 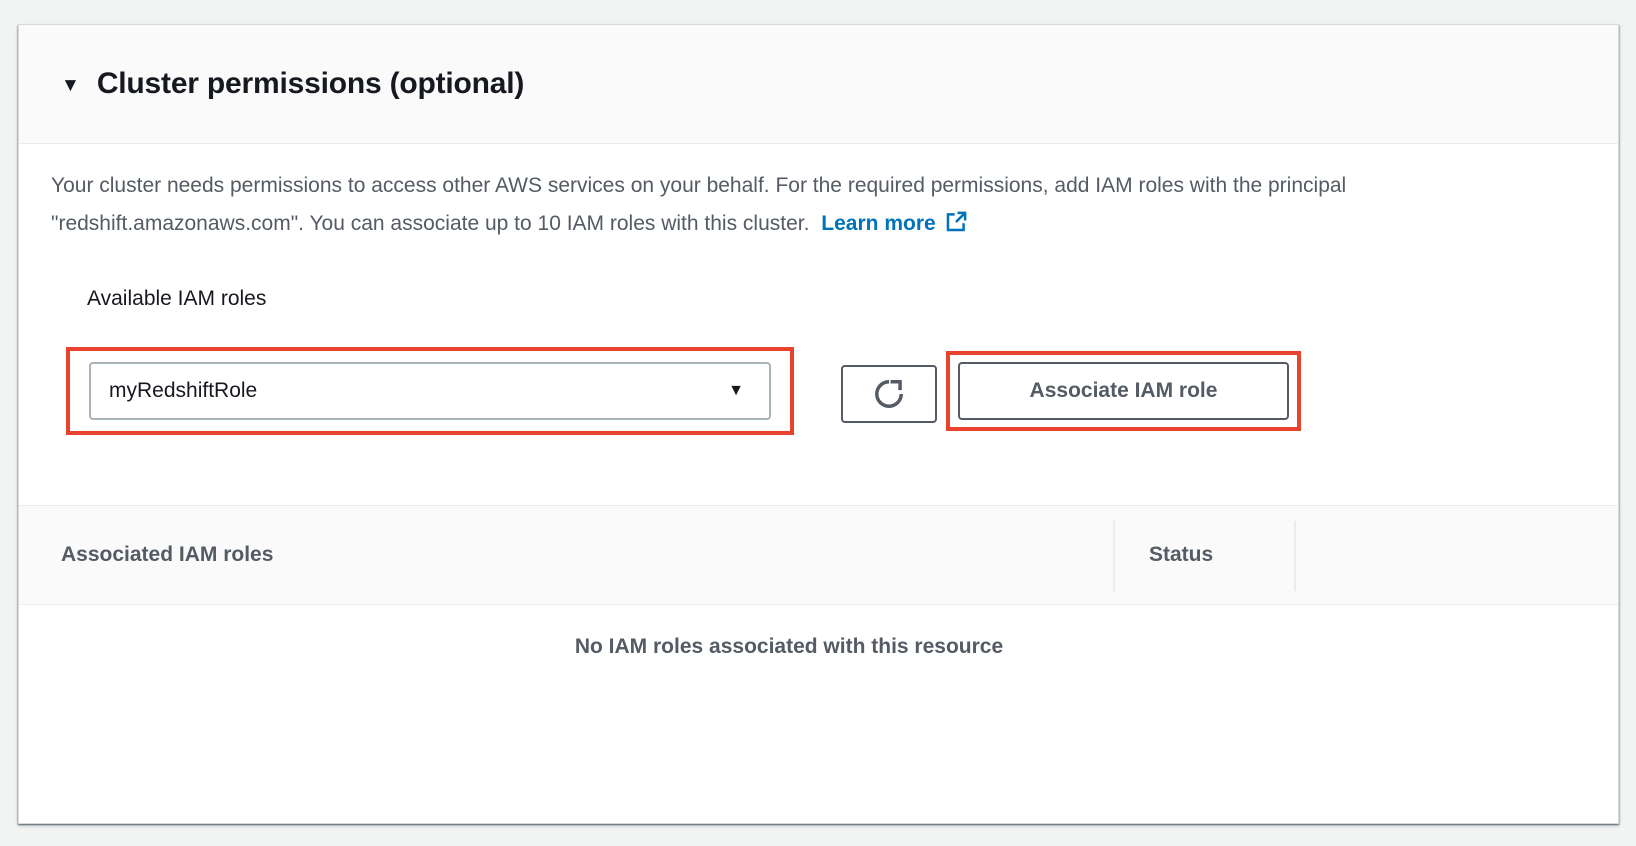 What do you see at coordinates (70, 85) in the screenshot?
I see `collapse-triangle-icon: ▼` at bounding box center [70, 85].